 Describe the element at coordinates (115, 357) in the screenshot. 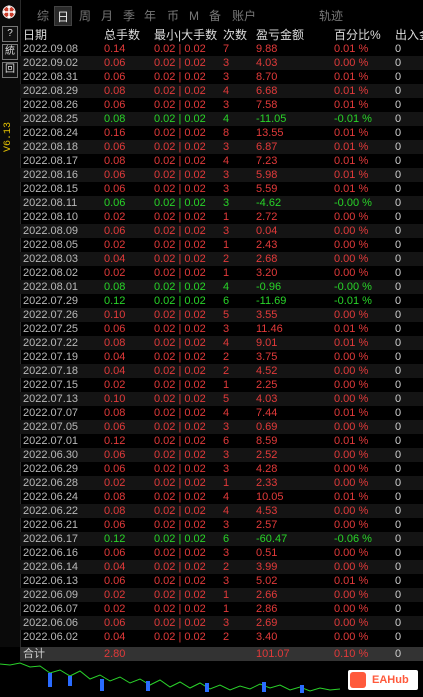

I see `row-total-lots: 0.04` at that location.